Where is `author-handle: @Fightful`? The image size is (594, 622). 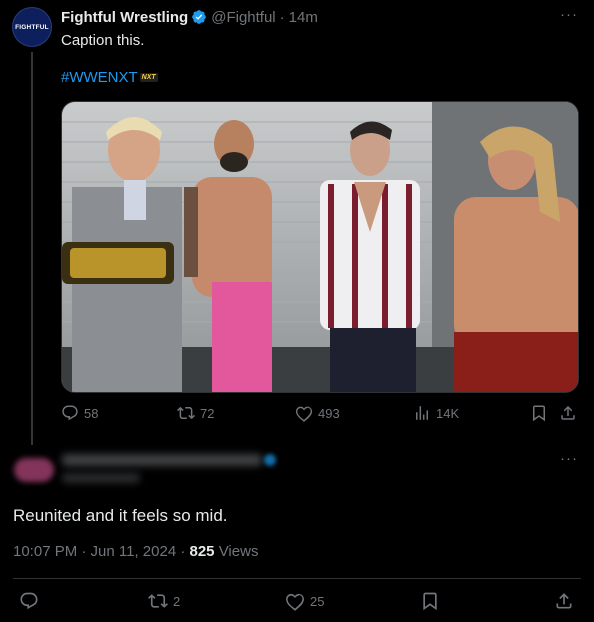
author-handle: @Fightful is located at coordinates (243, 17).